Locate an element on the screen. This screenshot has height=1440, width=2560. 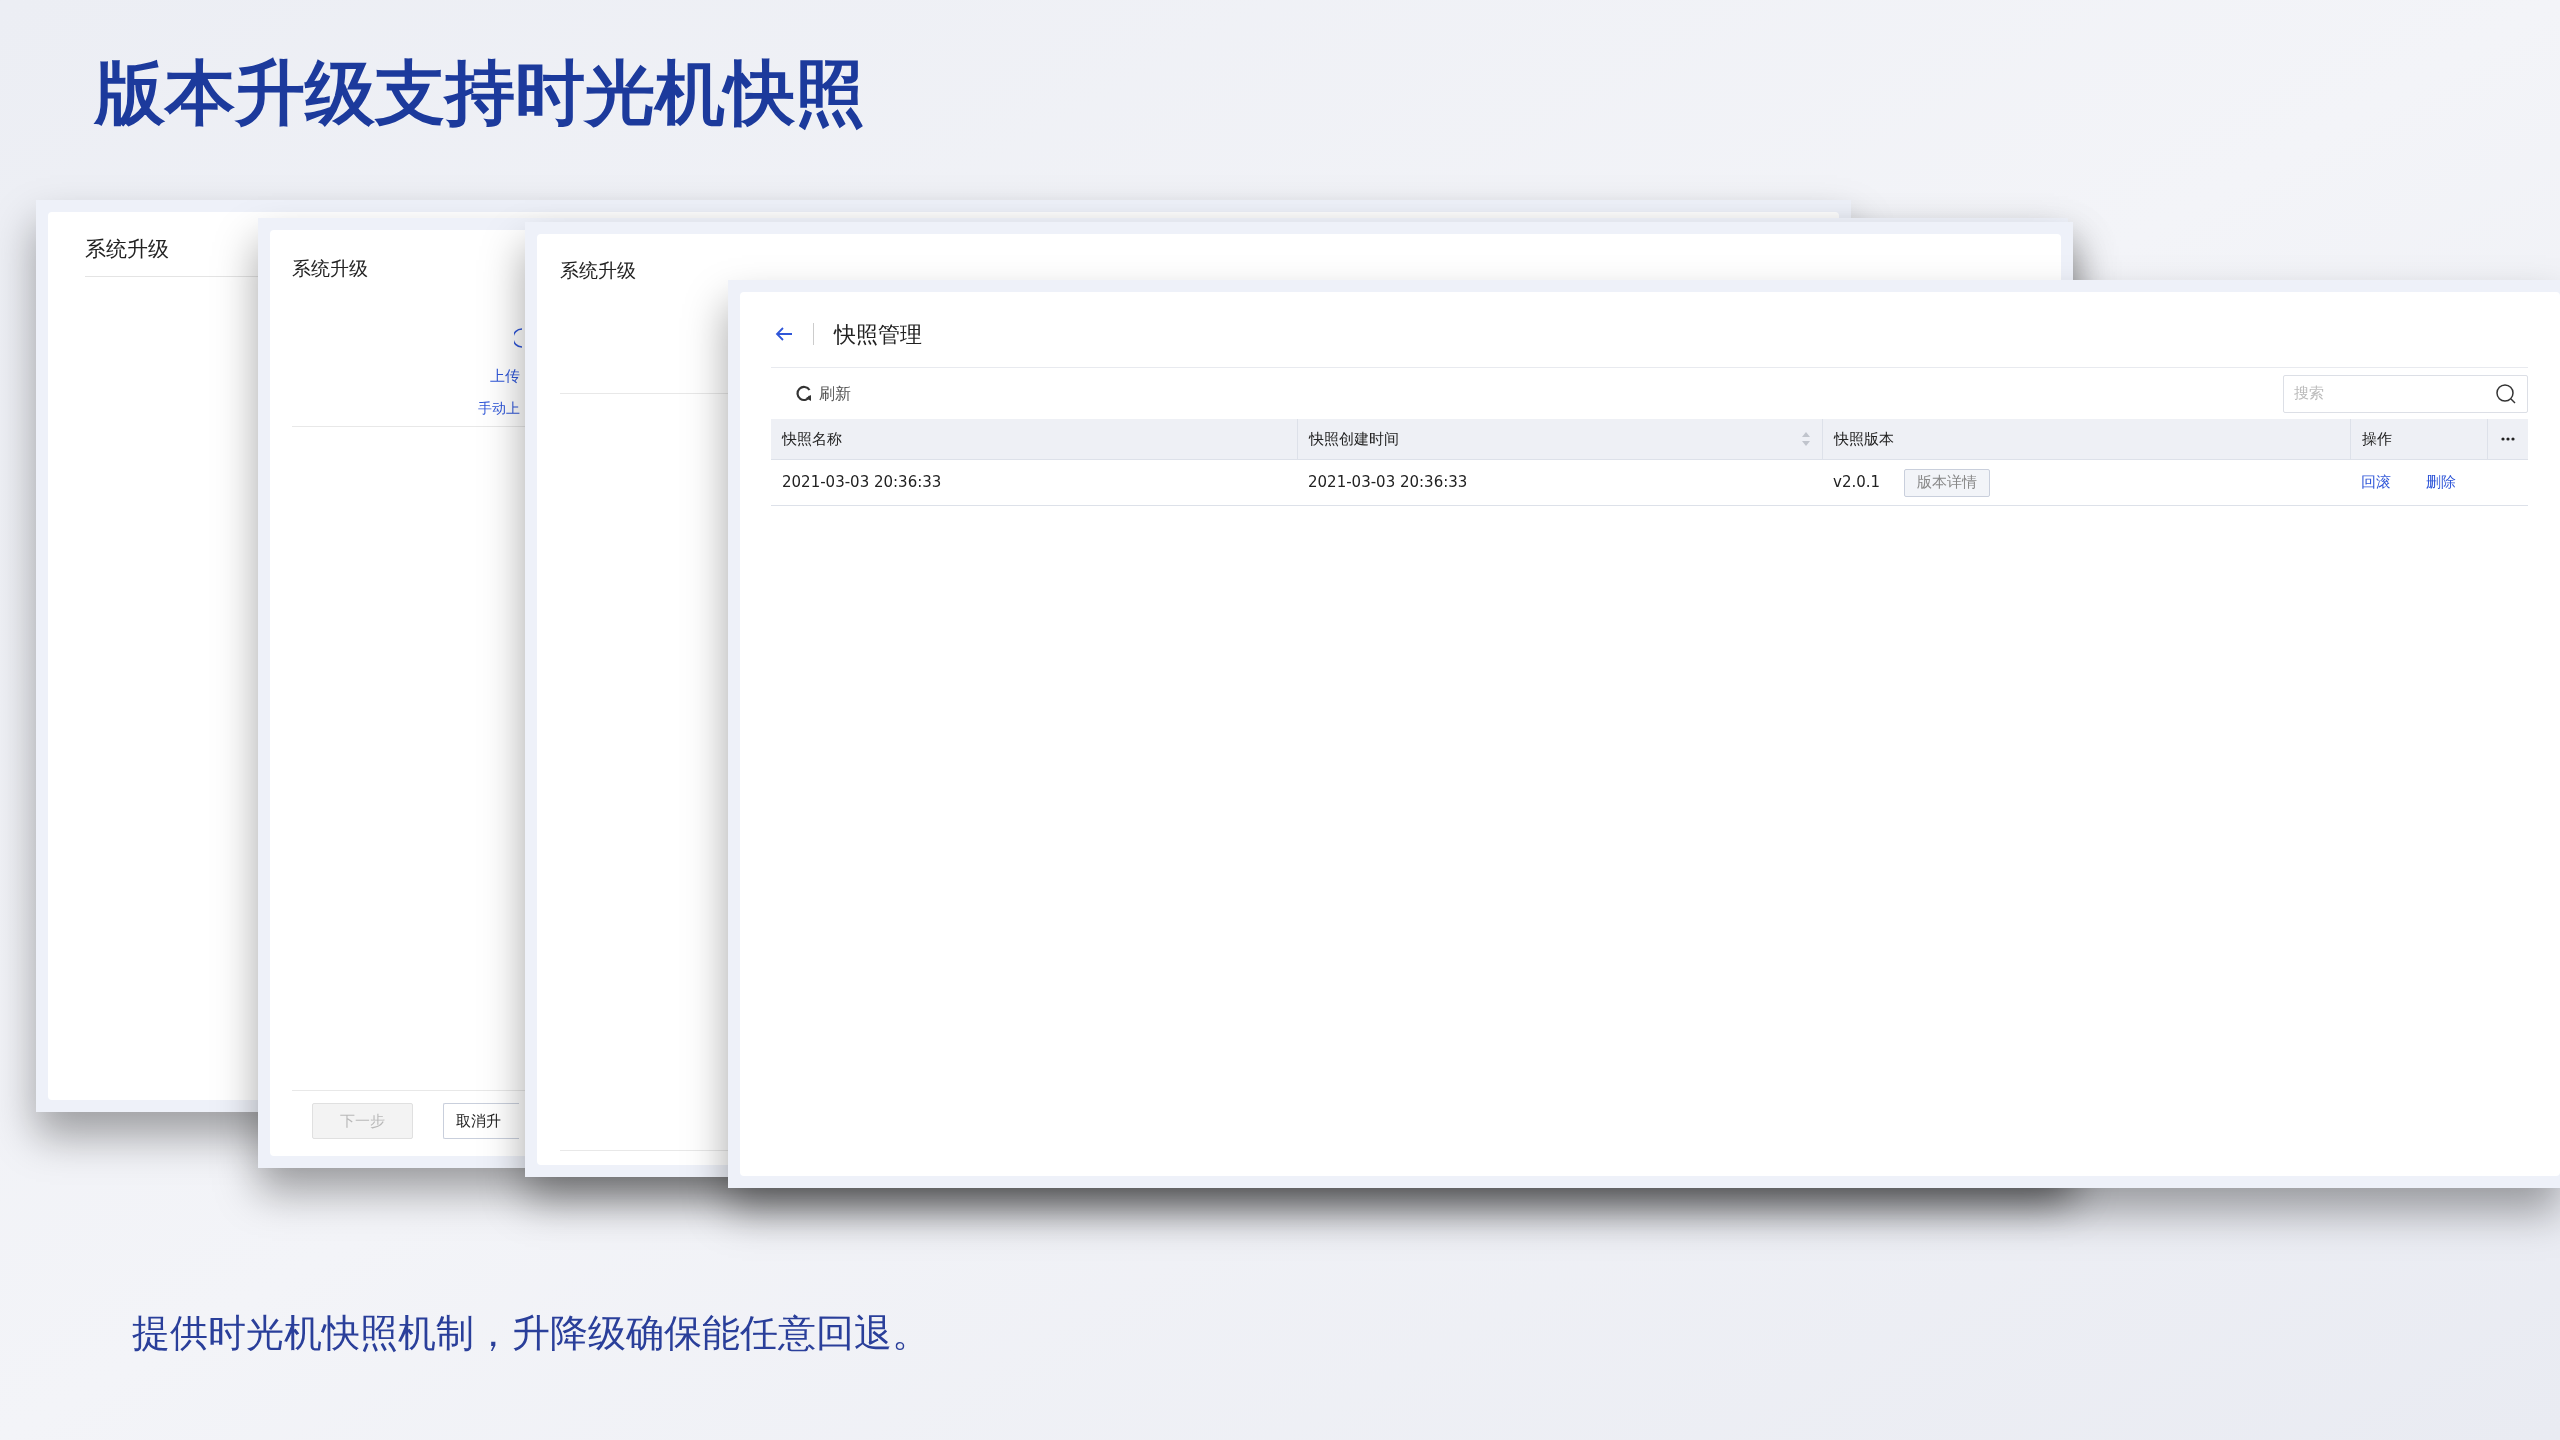
refresh-icon is located at coordinates (804, 393).